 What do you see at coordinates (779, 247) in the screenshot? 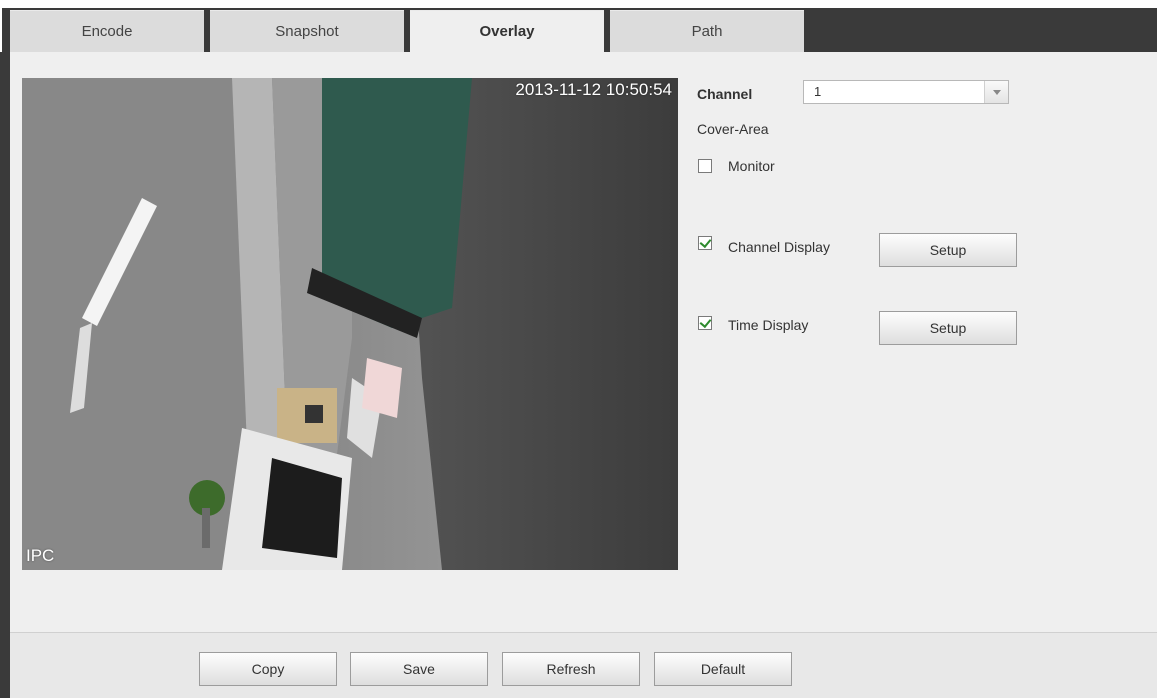
I see `channel-display-label: Channel Display` at bounding box center [779, 247].